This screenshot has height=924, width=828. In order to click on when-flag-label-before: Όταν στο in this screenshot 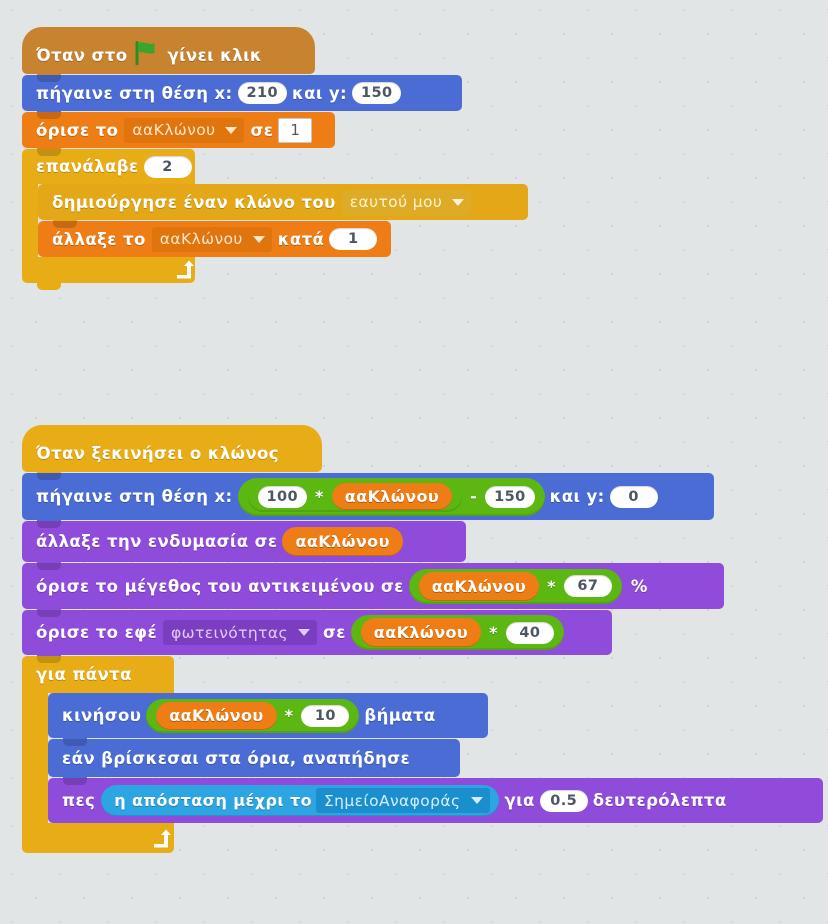, I will do `click(82, 55)`.